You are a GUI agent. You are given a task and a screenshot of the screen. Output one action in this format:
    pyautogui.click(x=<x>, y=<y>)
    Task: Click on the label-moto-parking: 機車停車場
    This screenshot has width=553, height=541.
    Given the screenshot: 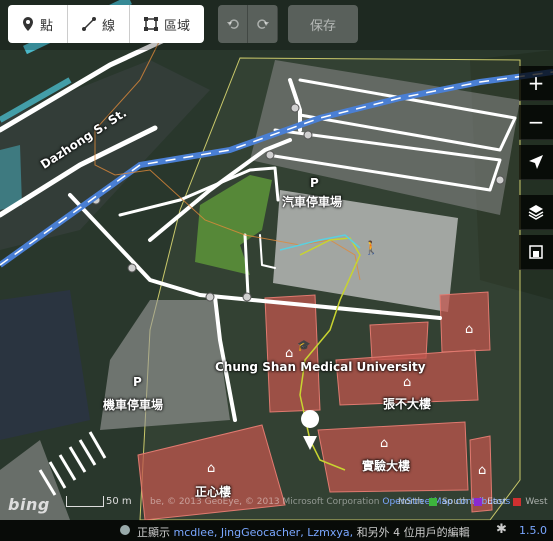 What is the action you would take?
    pyautogui.click(x=133, y=405)
    